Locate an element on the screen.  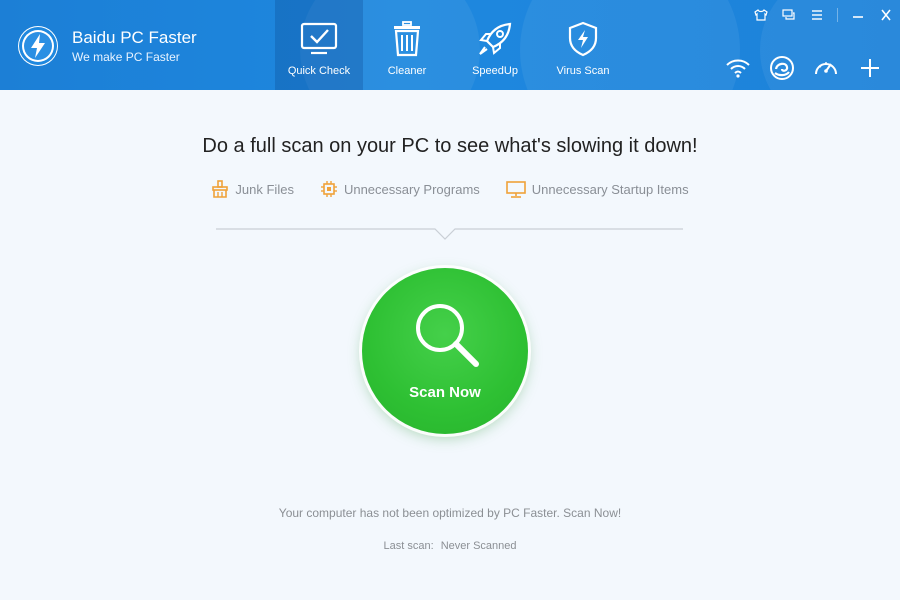
menu-icon is located at coordinates (817, 15).